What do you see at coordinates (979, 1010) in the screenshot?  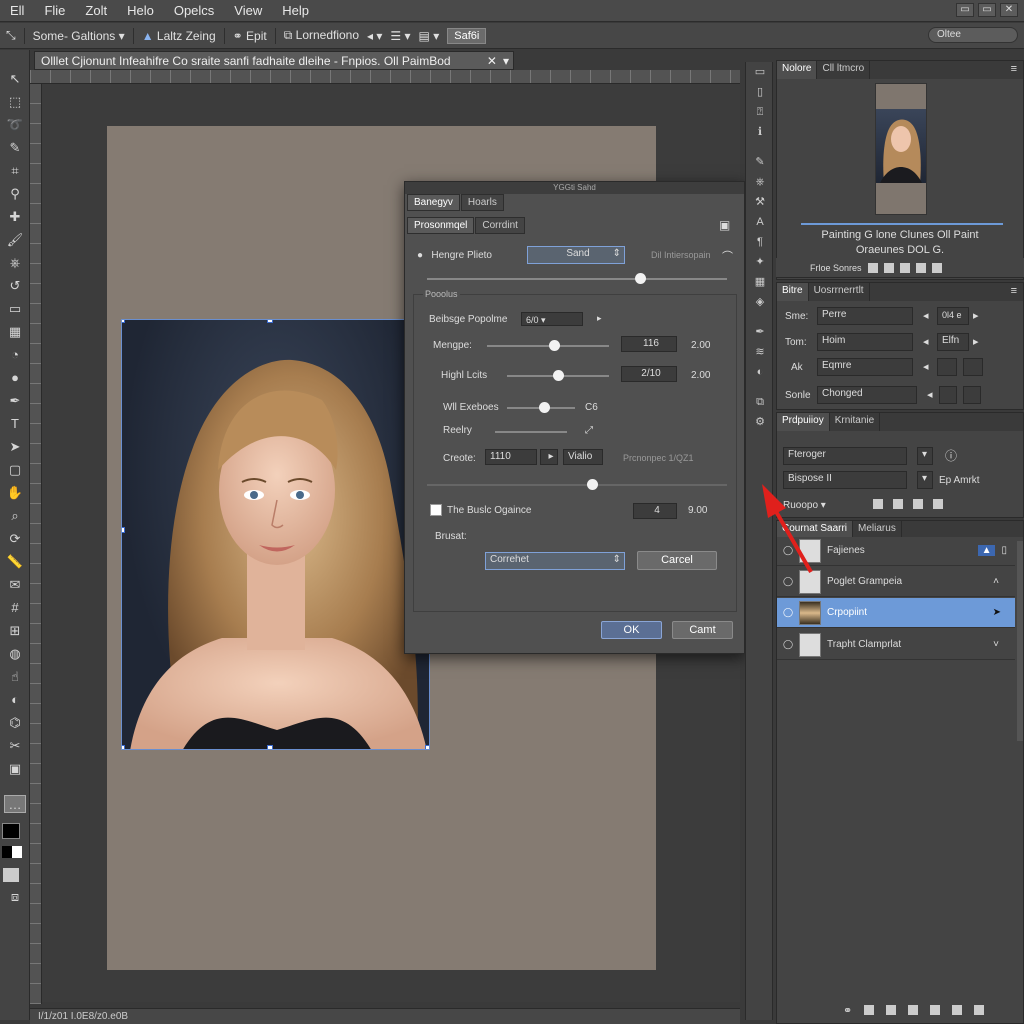 I see `delete-layer-icon` at bounding box center [979, 1010].